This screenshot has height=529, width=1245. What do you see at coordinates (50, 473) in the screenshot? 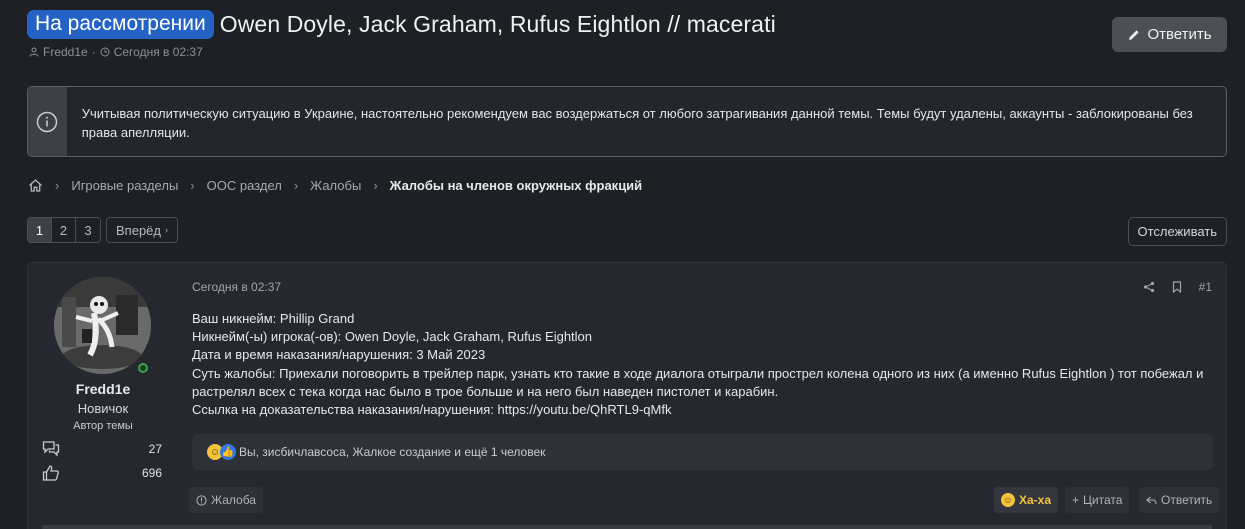
I see `thumbs-up-icon` at bounding box center [50, 473].